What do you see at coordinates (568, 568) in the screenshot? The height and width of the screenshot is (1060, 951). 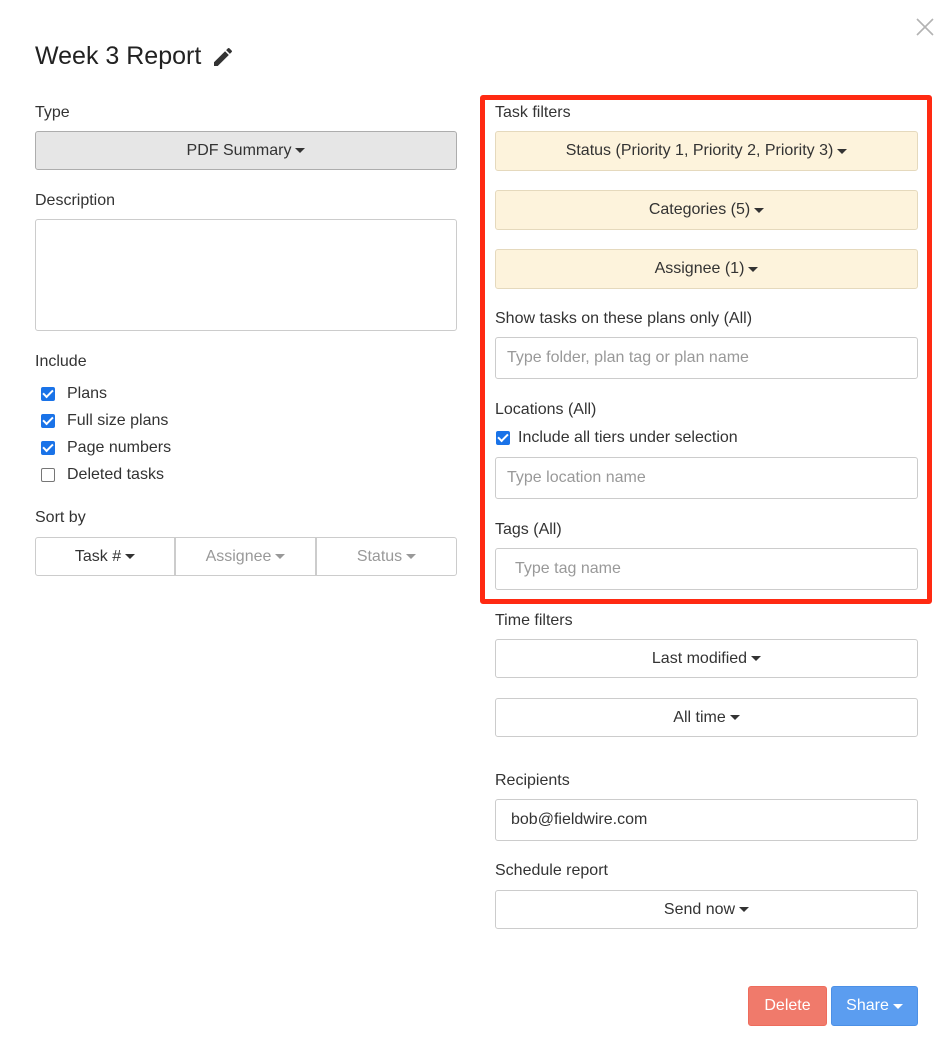 I see `tags-placeholder: Type tag name` at bounding box center [568, 568].